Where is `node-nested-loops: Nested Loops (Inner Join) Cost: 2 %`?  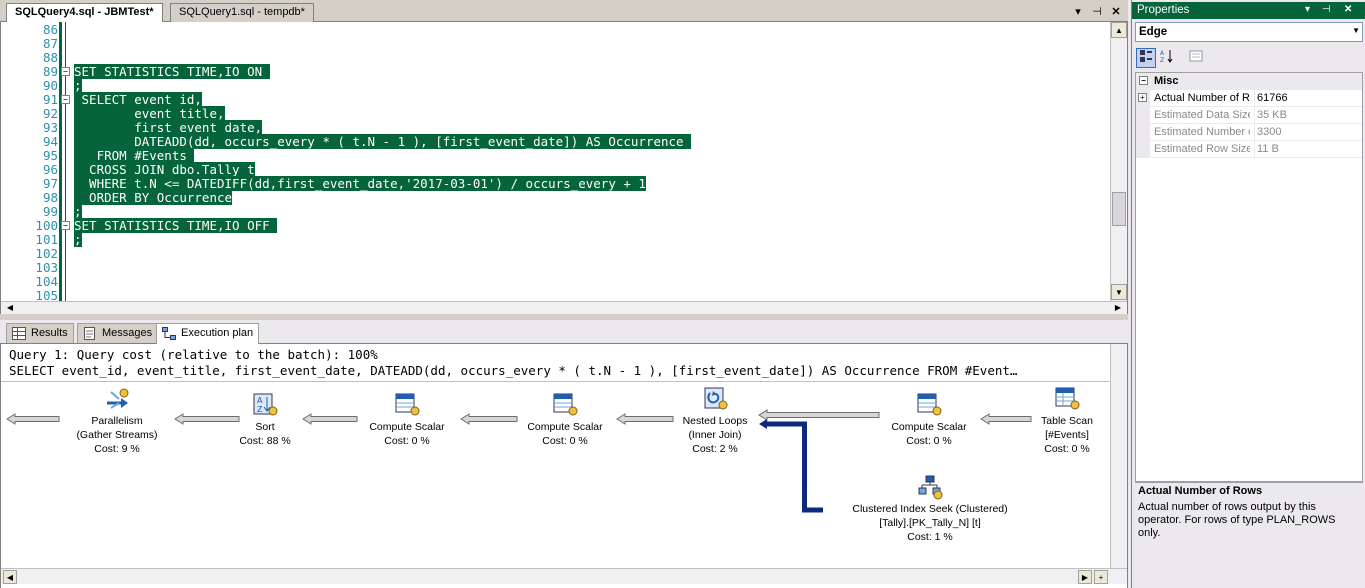 node-nested-loops: Nested Loops (Inner Join) Cost: 2 % is located at coordinates (715, 421).